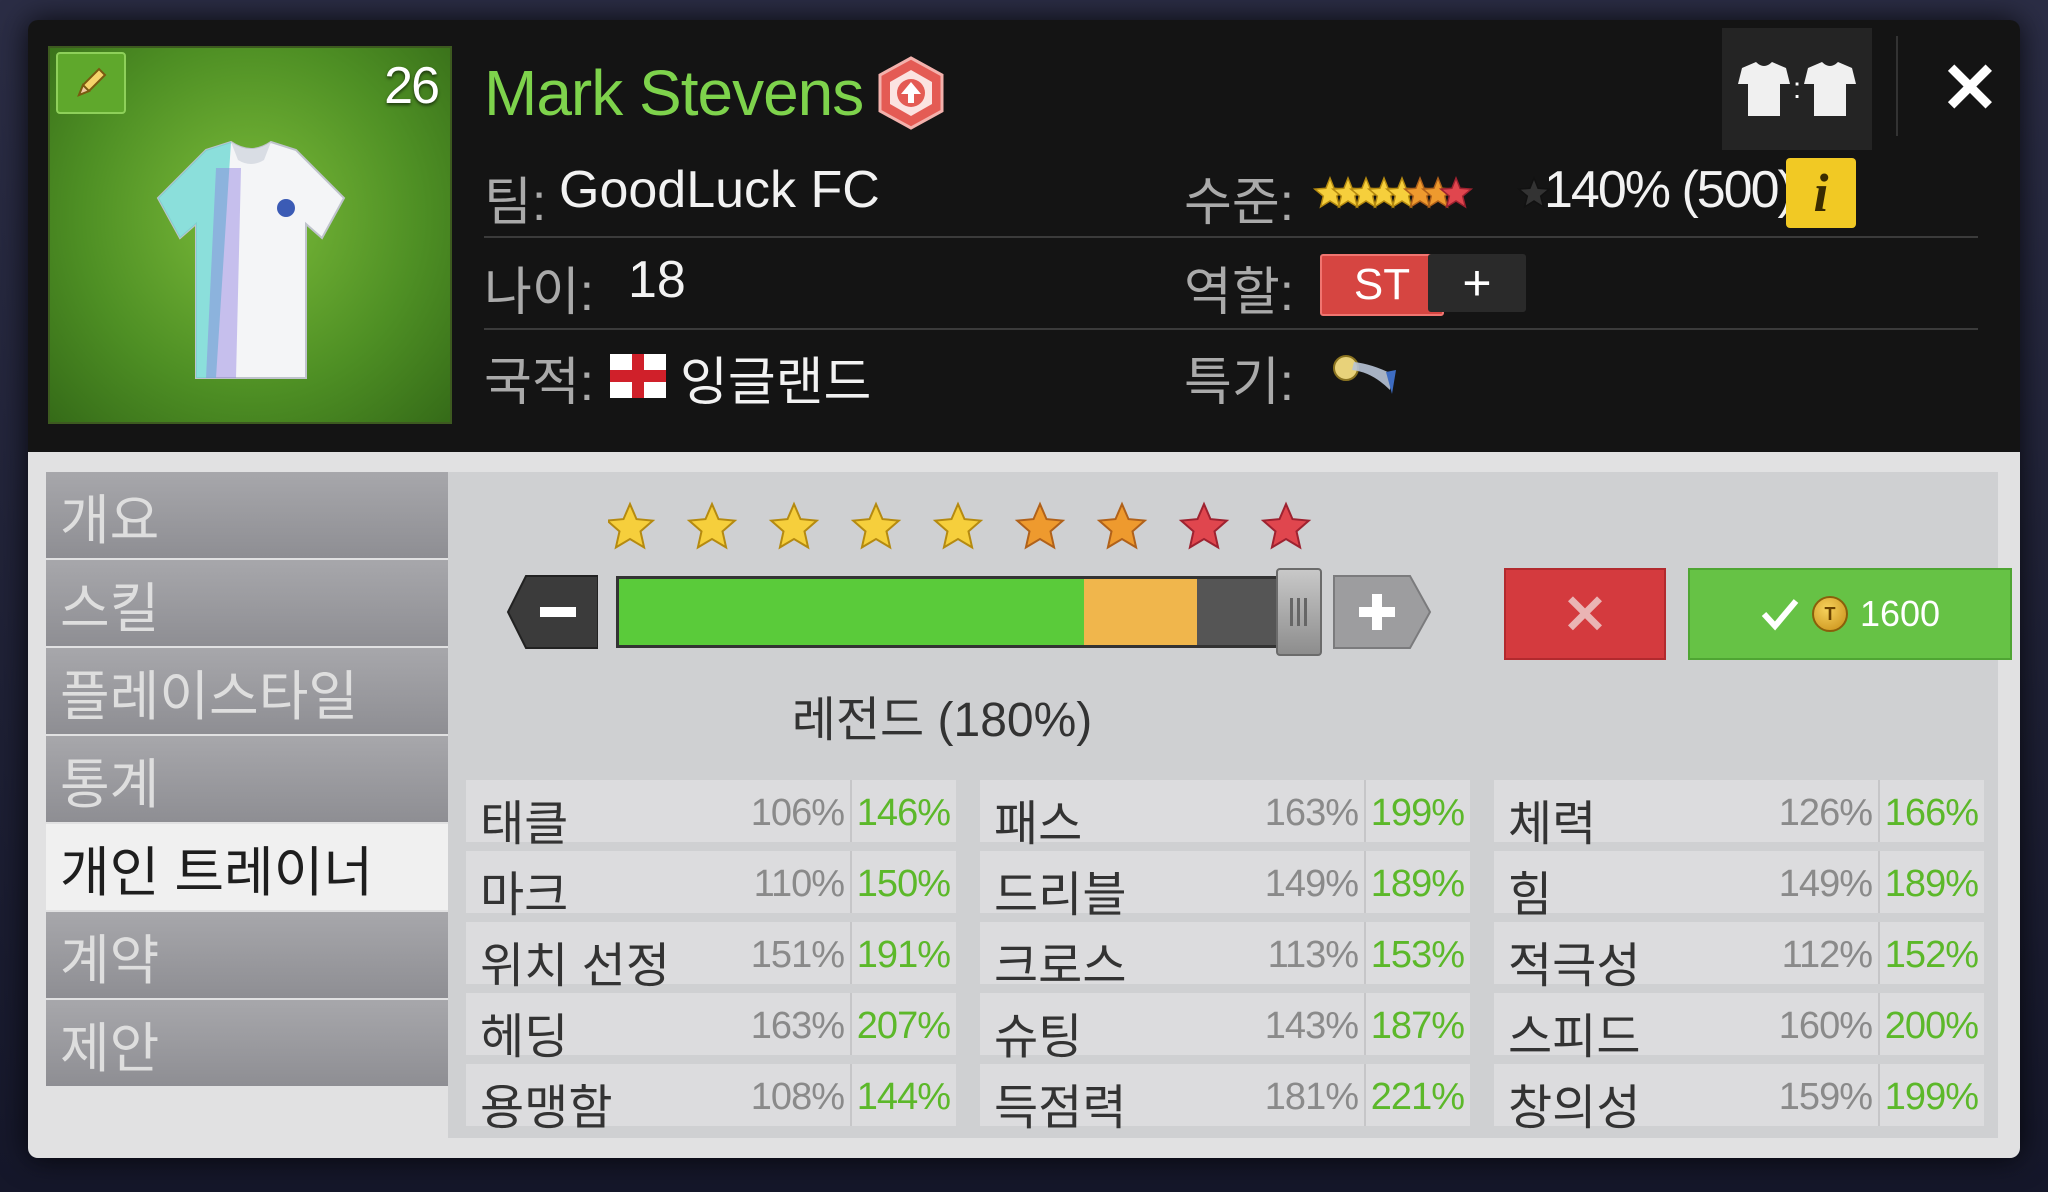 Image resolution: width=2048 pixels, height=1192 pixels. I want to click on stat-new-value: 191%, so click(903, 955).